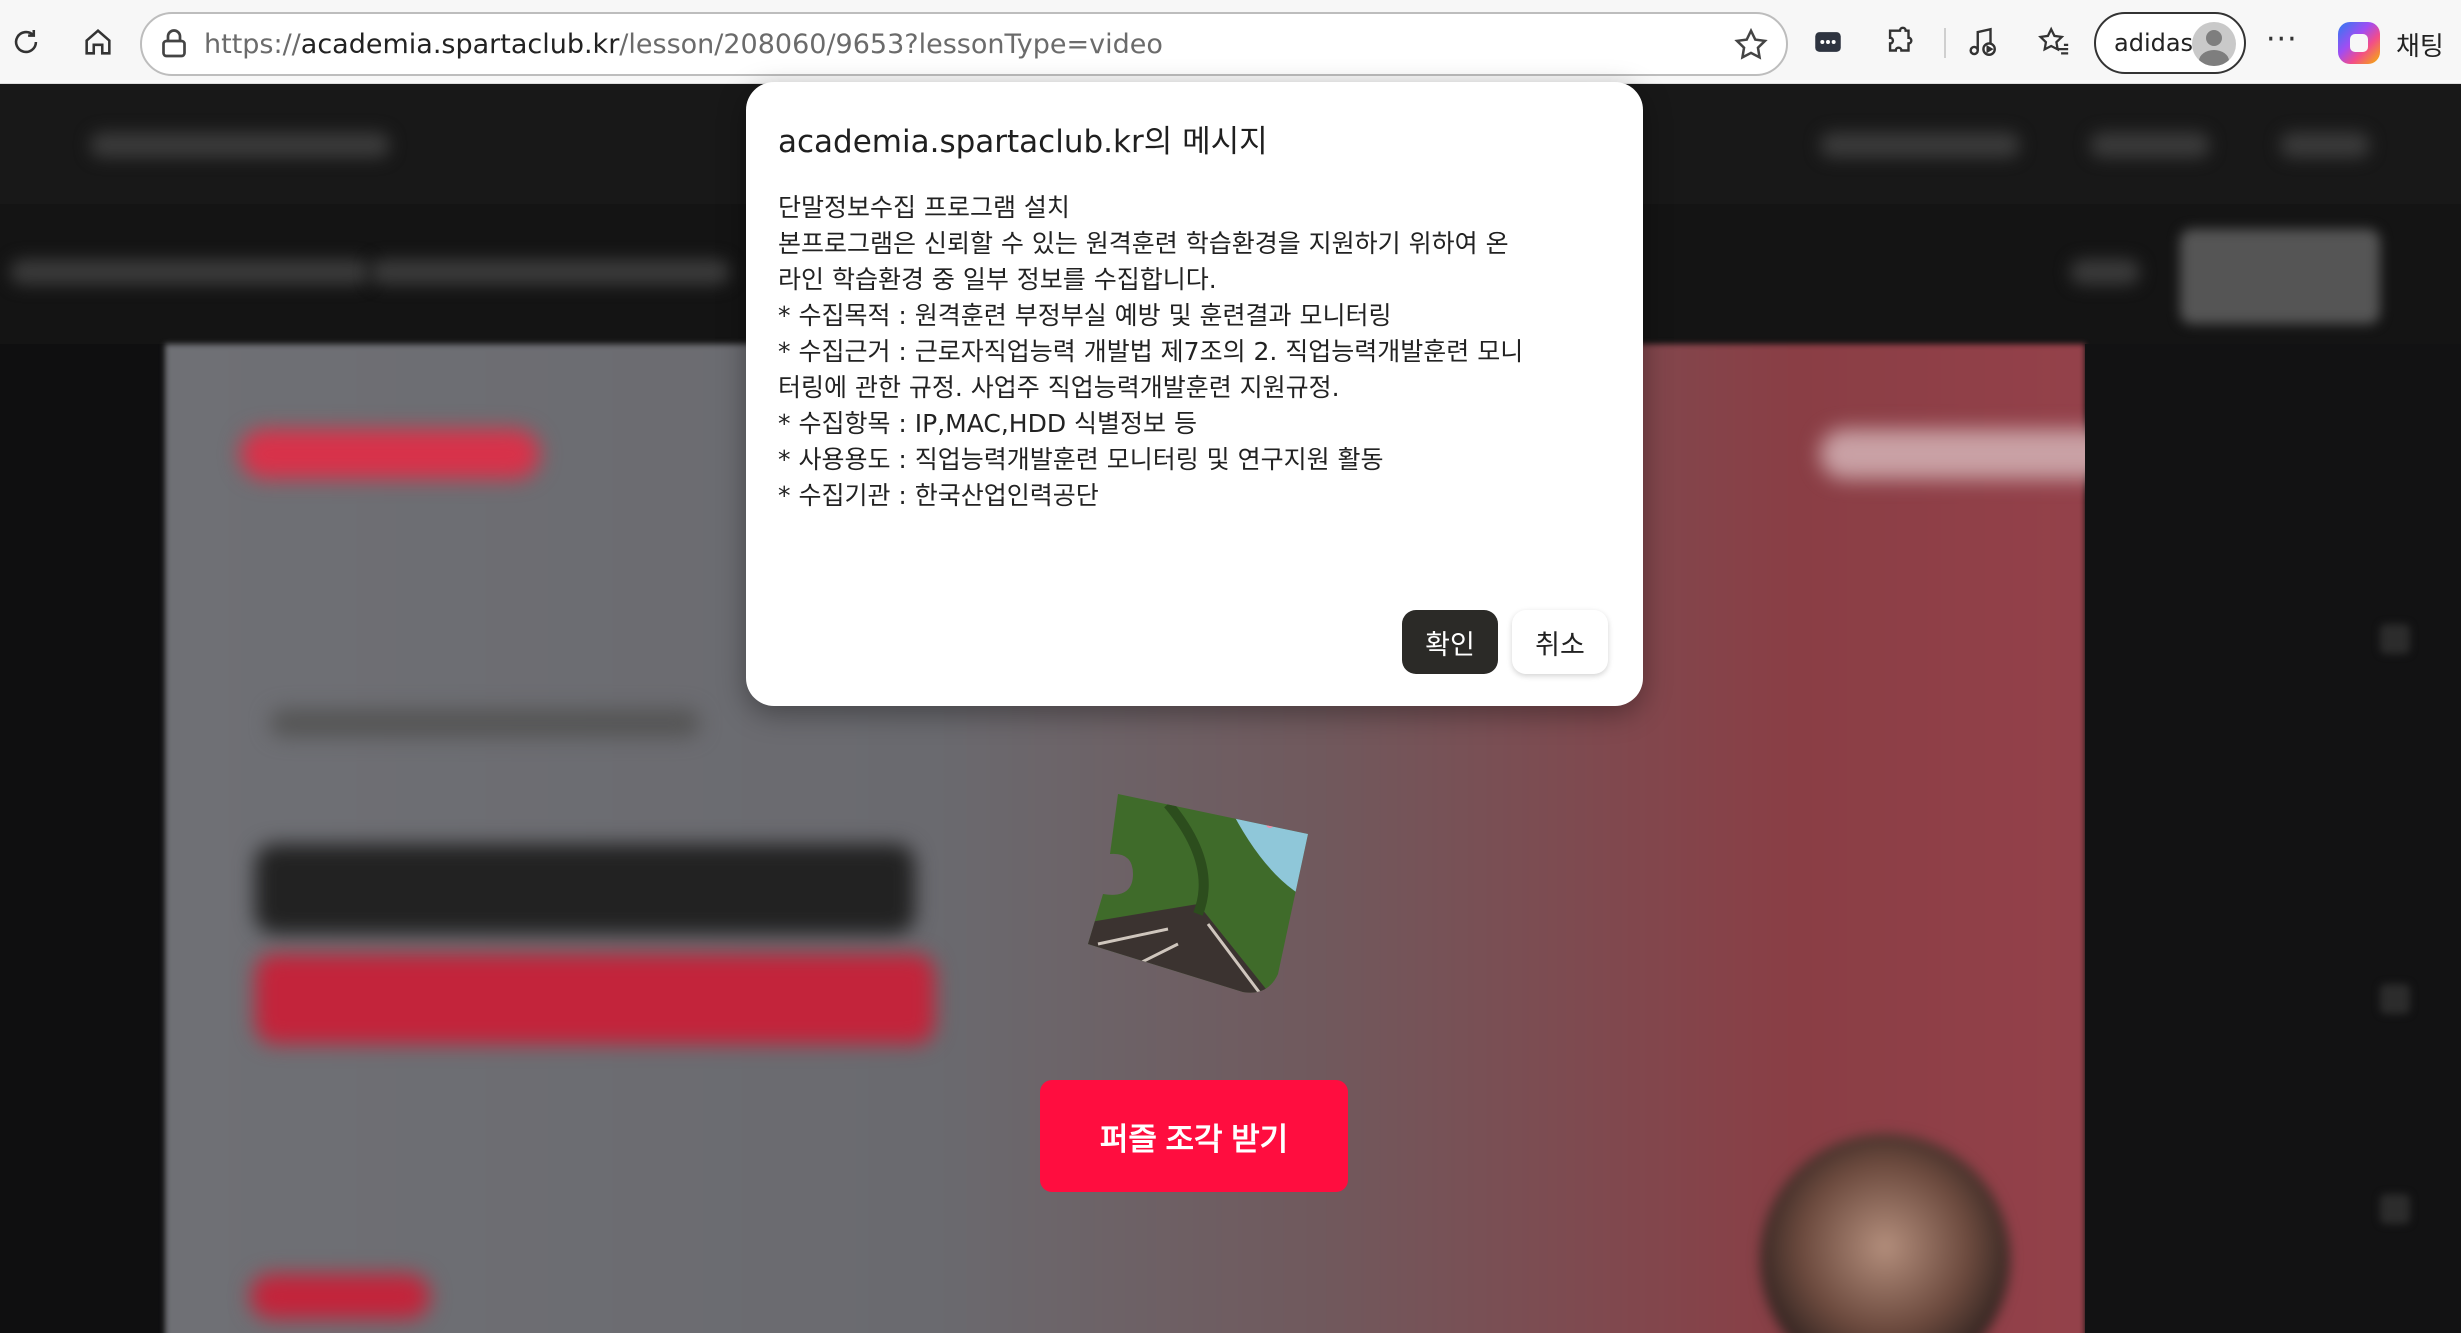 The image size is (2461, 1333). I want to click on lesson-subtitle, so click(550, 272).